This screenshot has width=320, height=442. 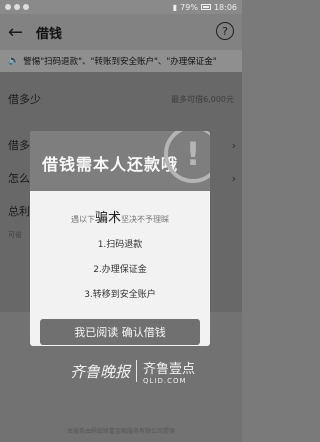 I want to click on confirm-borrow-button: 我已阅读 确认借钱, so click(x=120, y=332).